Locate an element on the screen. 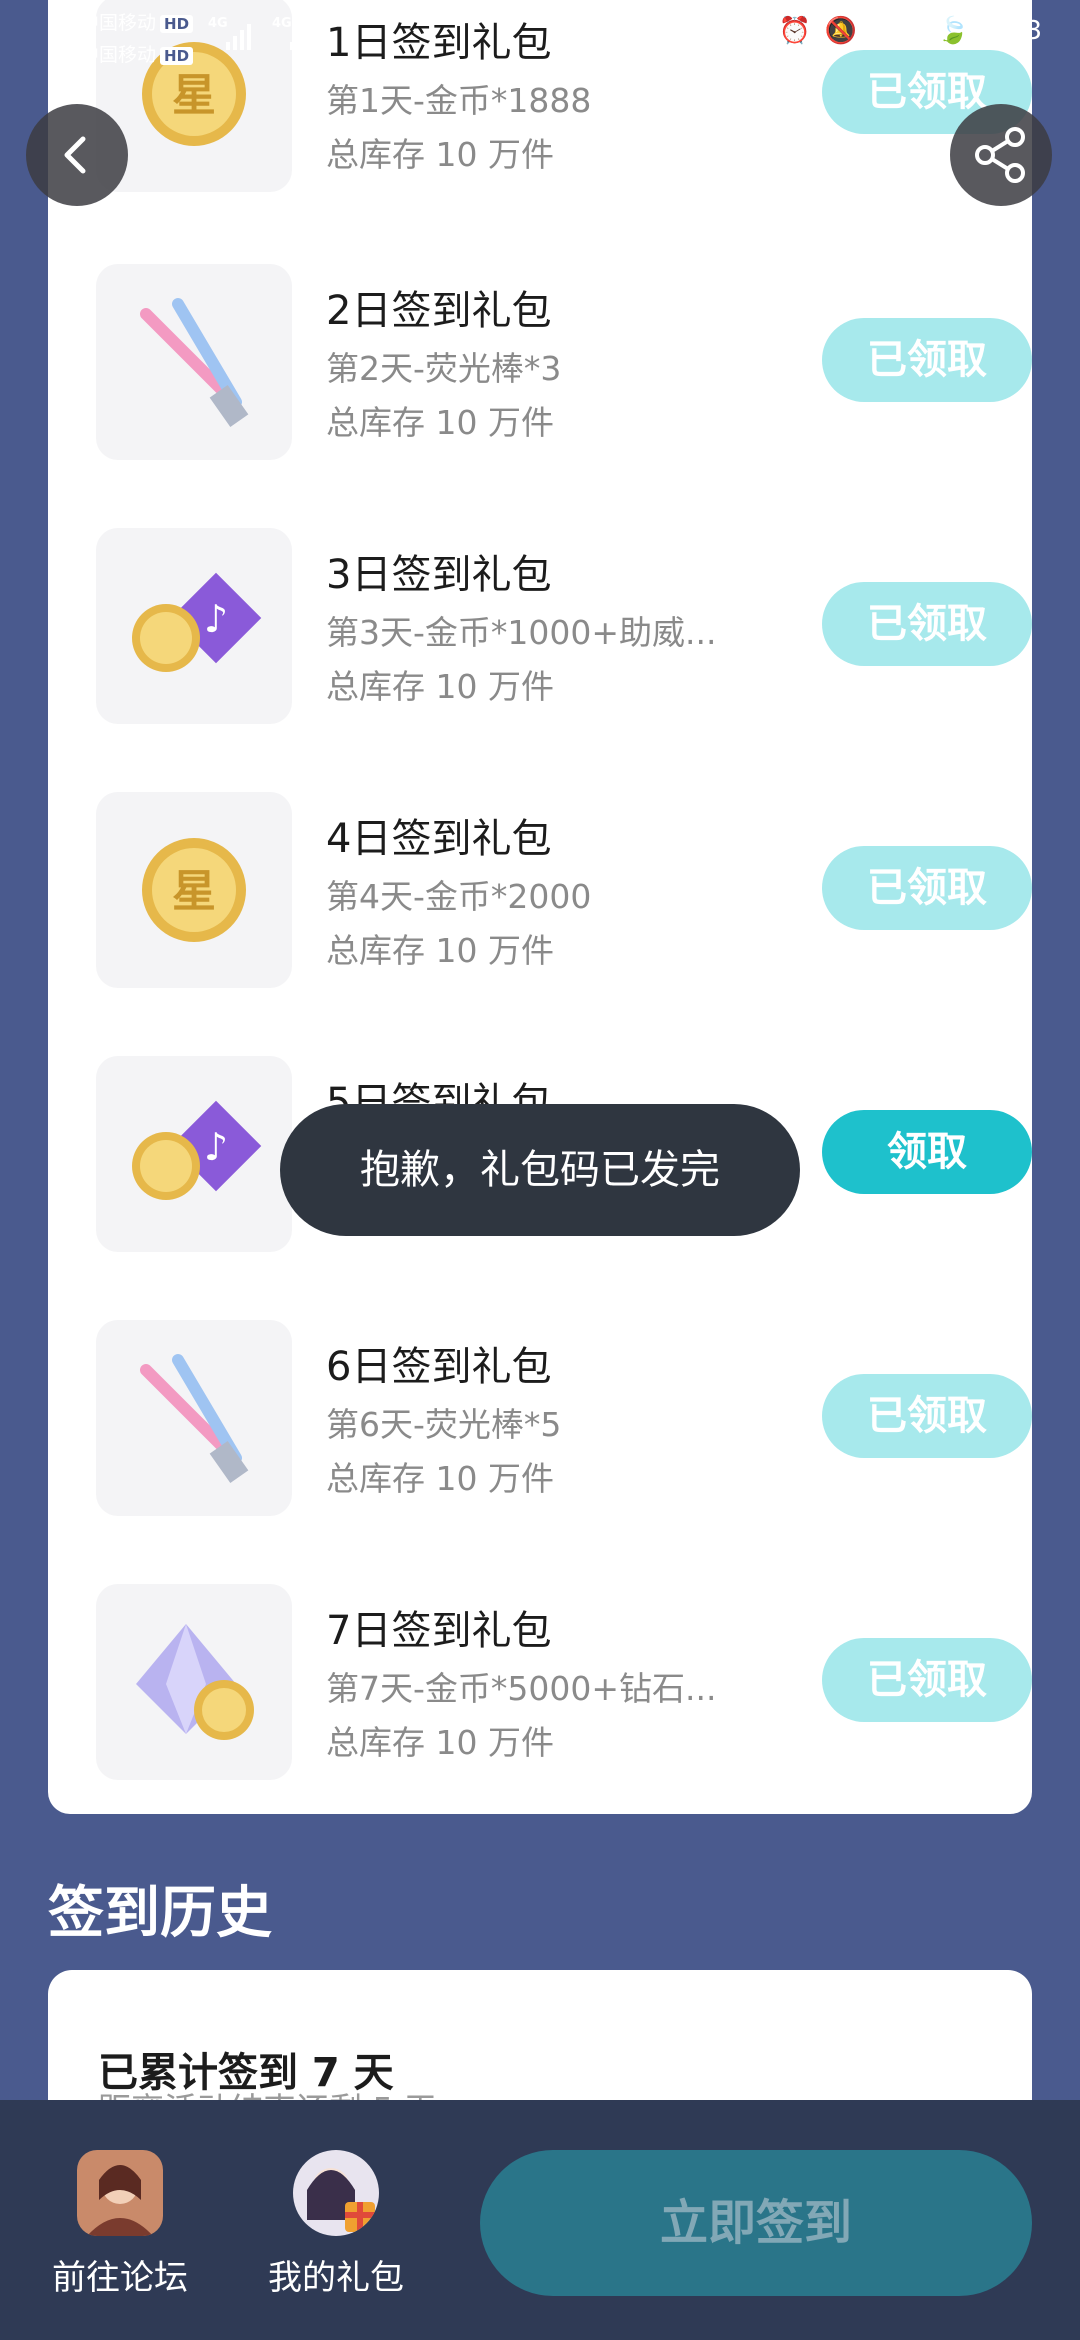  gift-title: 4日签到礼包 is located at coordinates (439, 839).